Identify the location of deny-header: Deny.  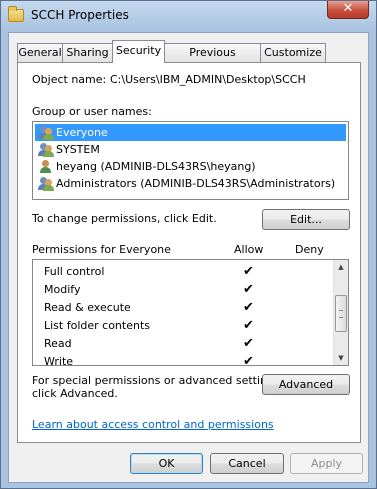
(309, 249).